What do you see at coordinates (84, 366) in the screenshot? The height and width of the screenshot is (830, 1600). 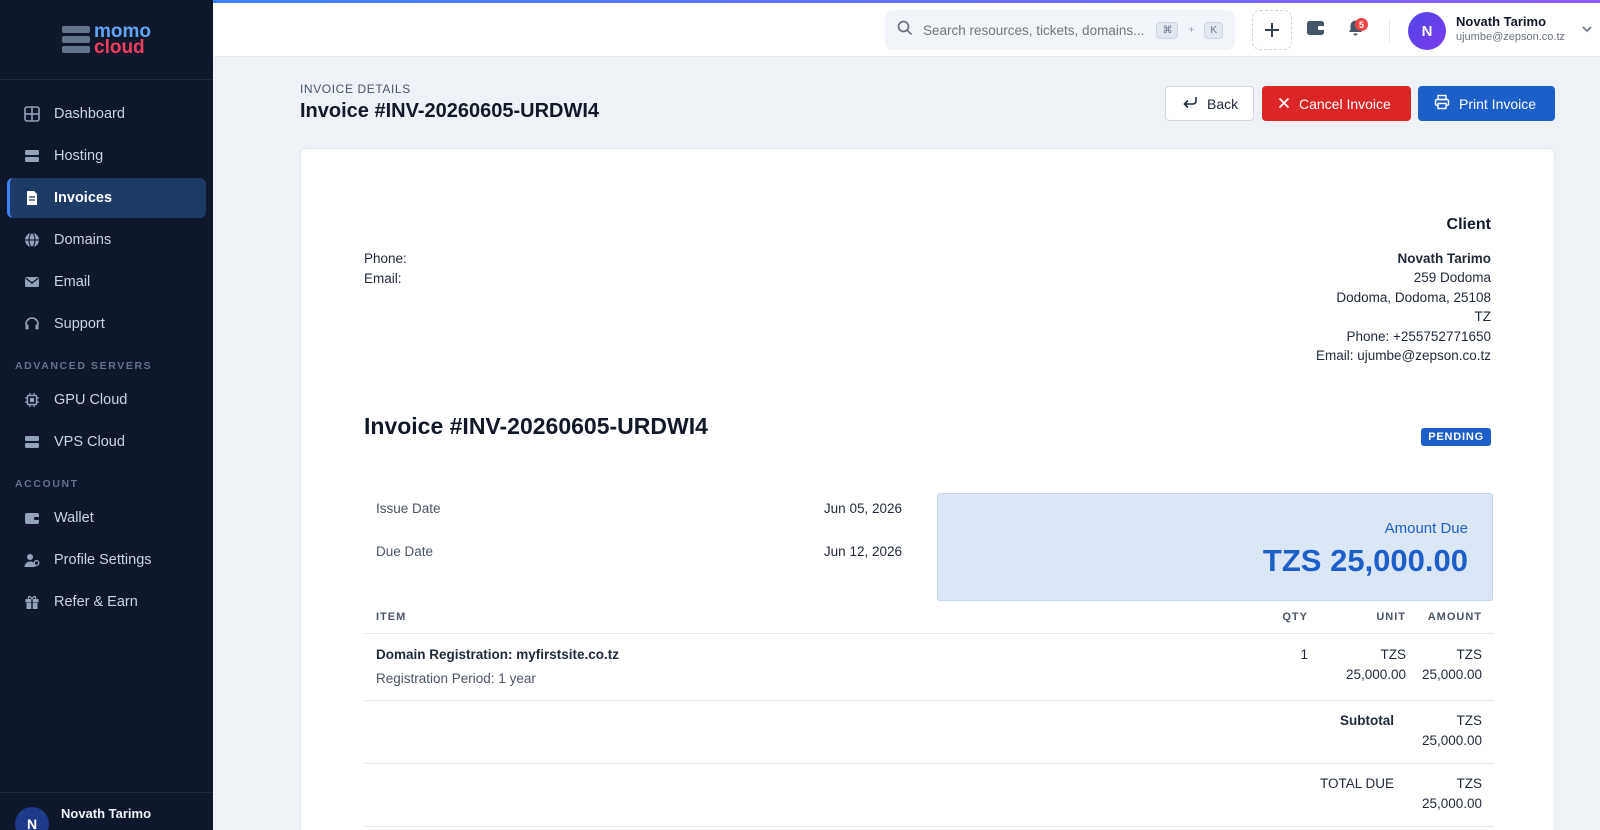 I see `section-heading-advanced: ADVANCED SERVERS` at bounding box center [84, 366].